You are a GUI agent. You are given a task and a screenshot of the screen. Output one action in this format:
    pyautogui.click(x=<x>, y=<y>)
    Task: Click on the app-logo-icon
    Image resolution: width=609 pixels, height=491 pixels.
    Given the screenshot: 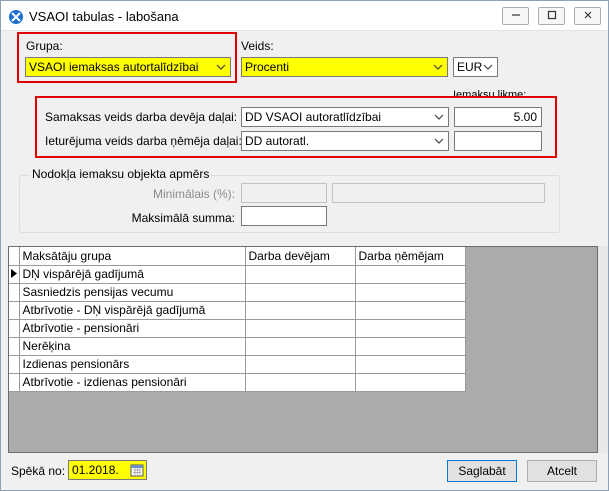 What is the action you would take?
    pyautogui.click(x=16, y=17)
    